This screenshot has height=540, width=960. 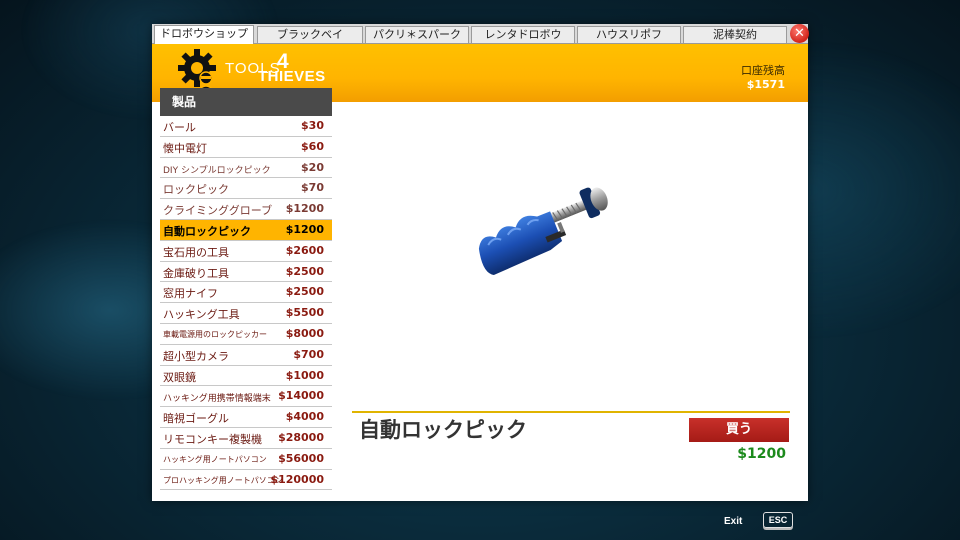 I want to click on product-row-hacking-laptop: ハッキング用ノートパソコン $56000, so click(x=246, y=459).